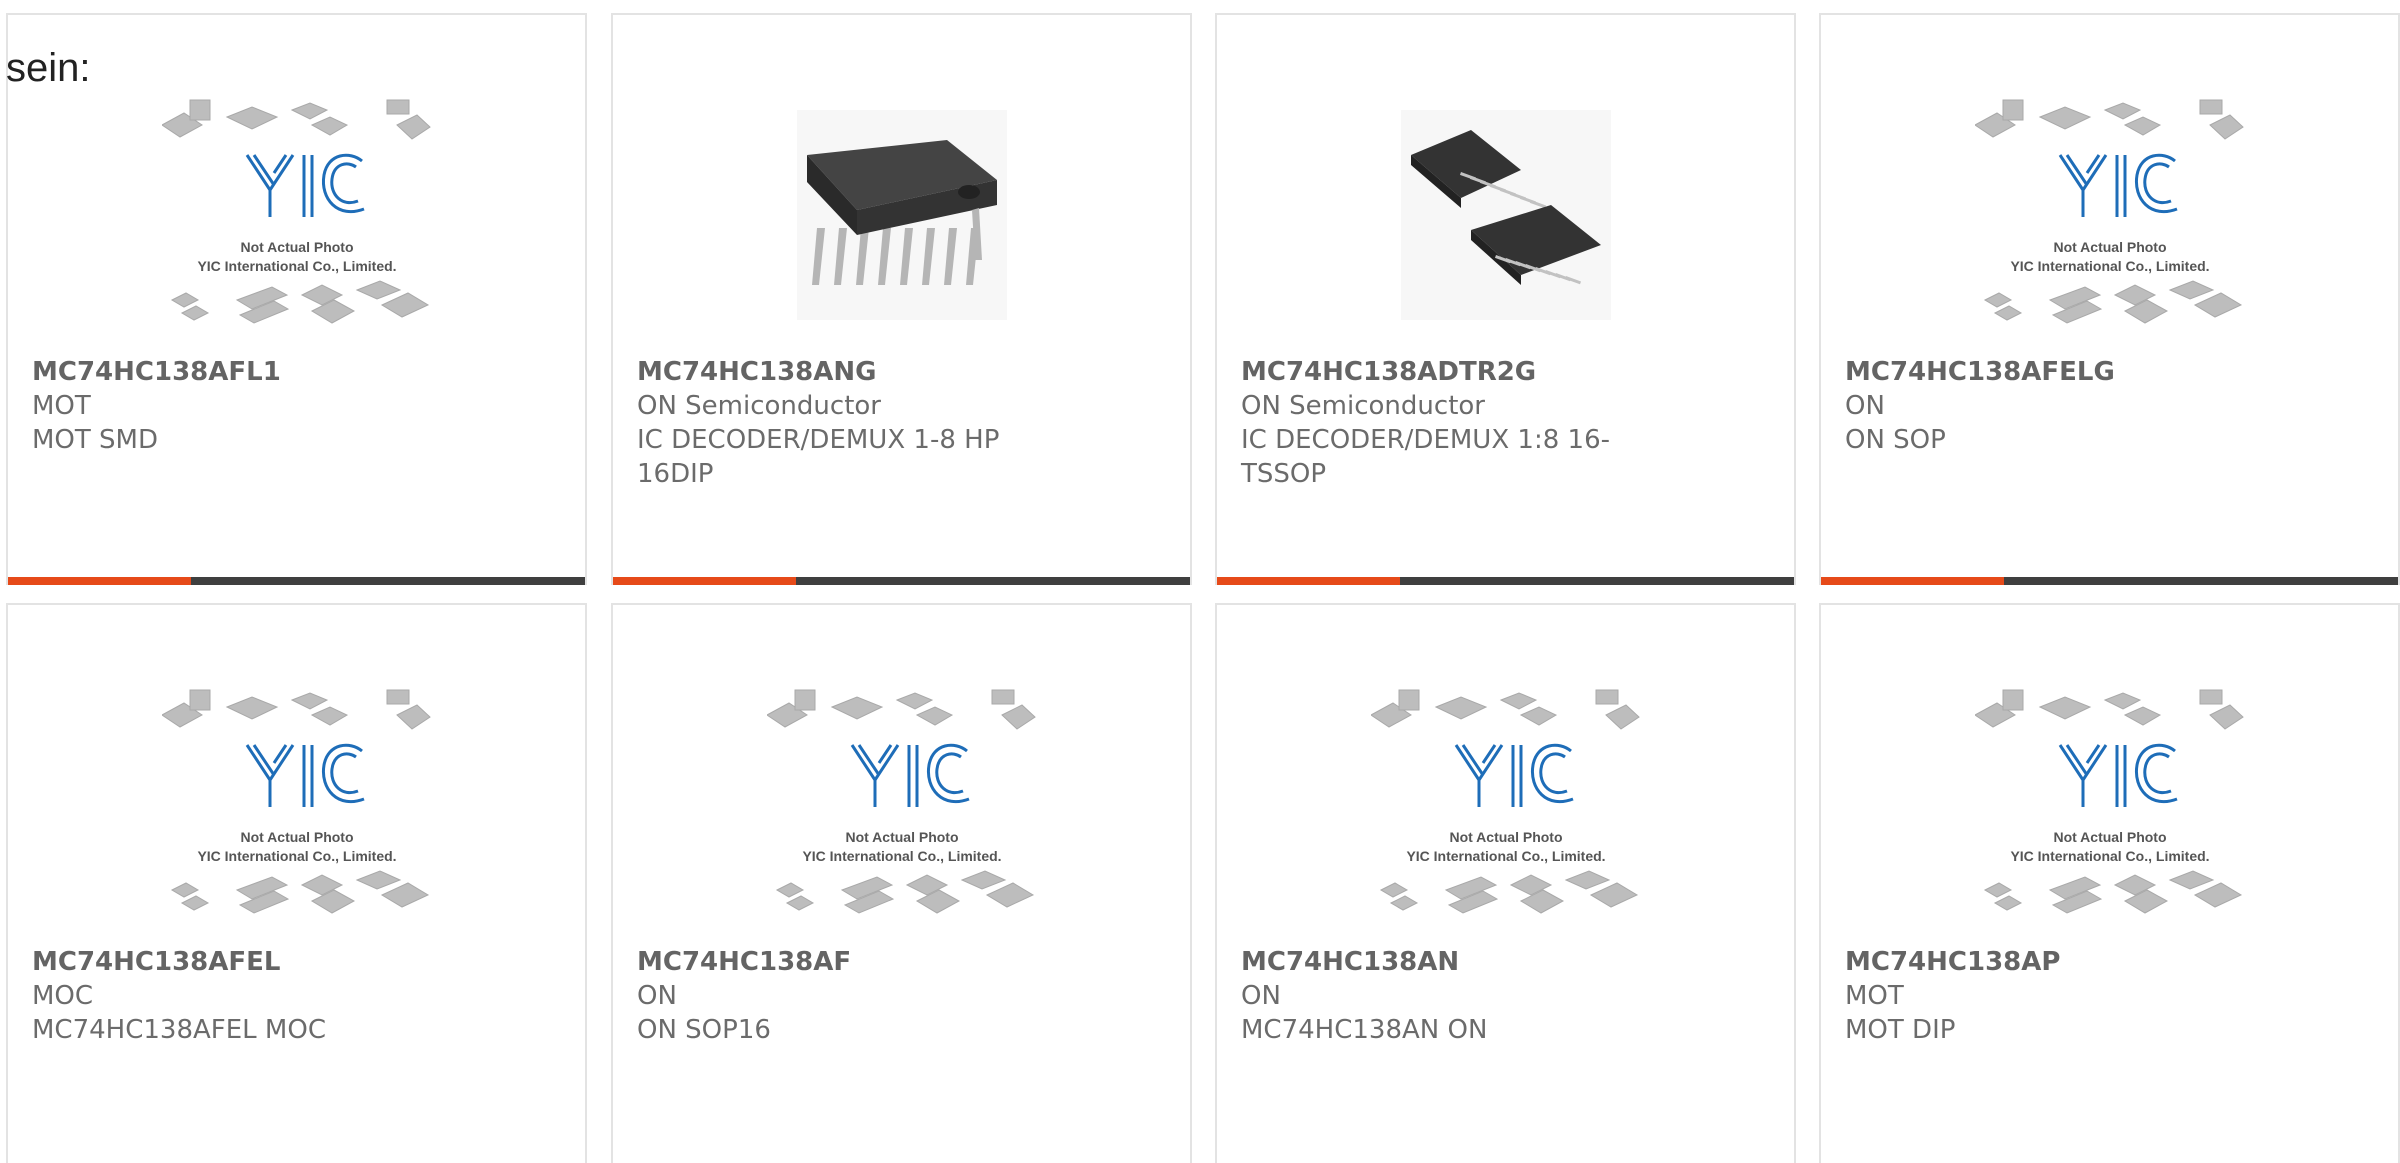 The width and height of the screenshot is (2400, 1163). I want to click on description: ON SOP16, so click(704, 1030).